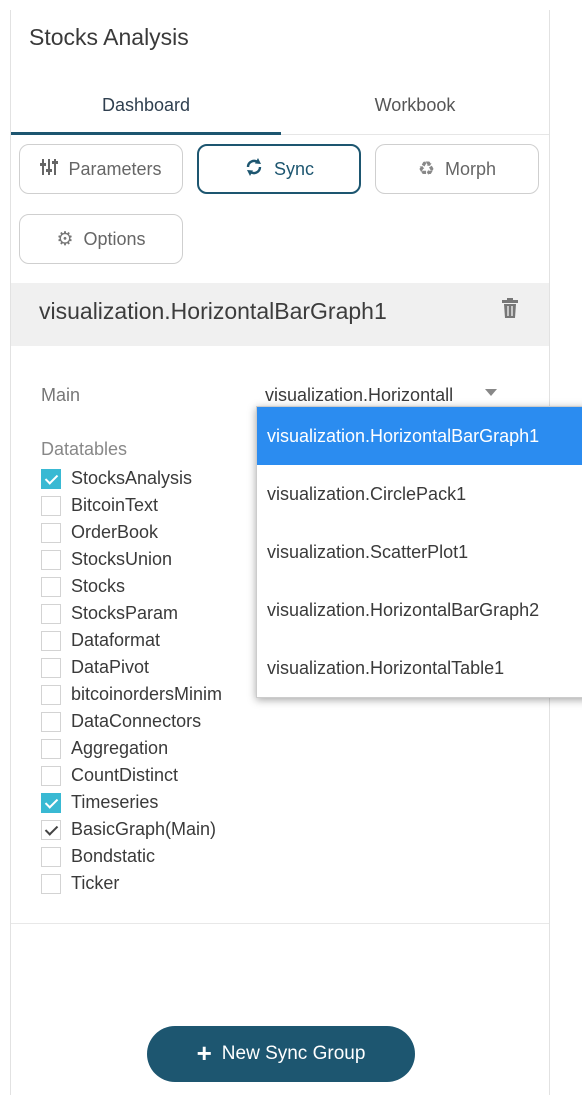 The image size is (582, 1095). I want to click on datatable-label: StocksAnalysis, so click(132, 478).